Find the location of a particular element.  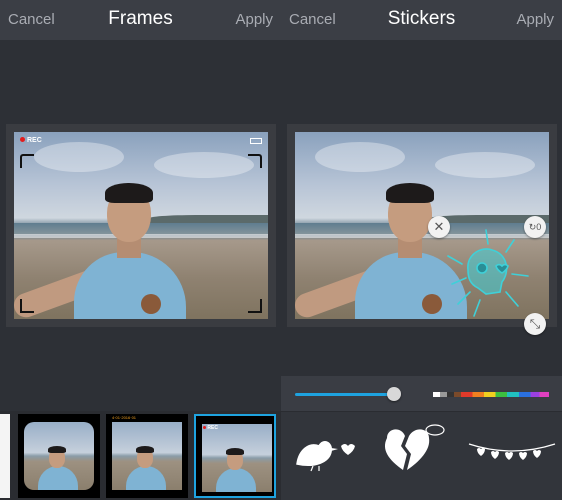

sticker-size-slider-knob is located at coordinates (394, 394).